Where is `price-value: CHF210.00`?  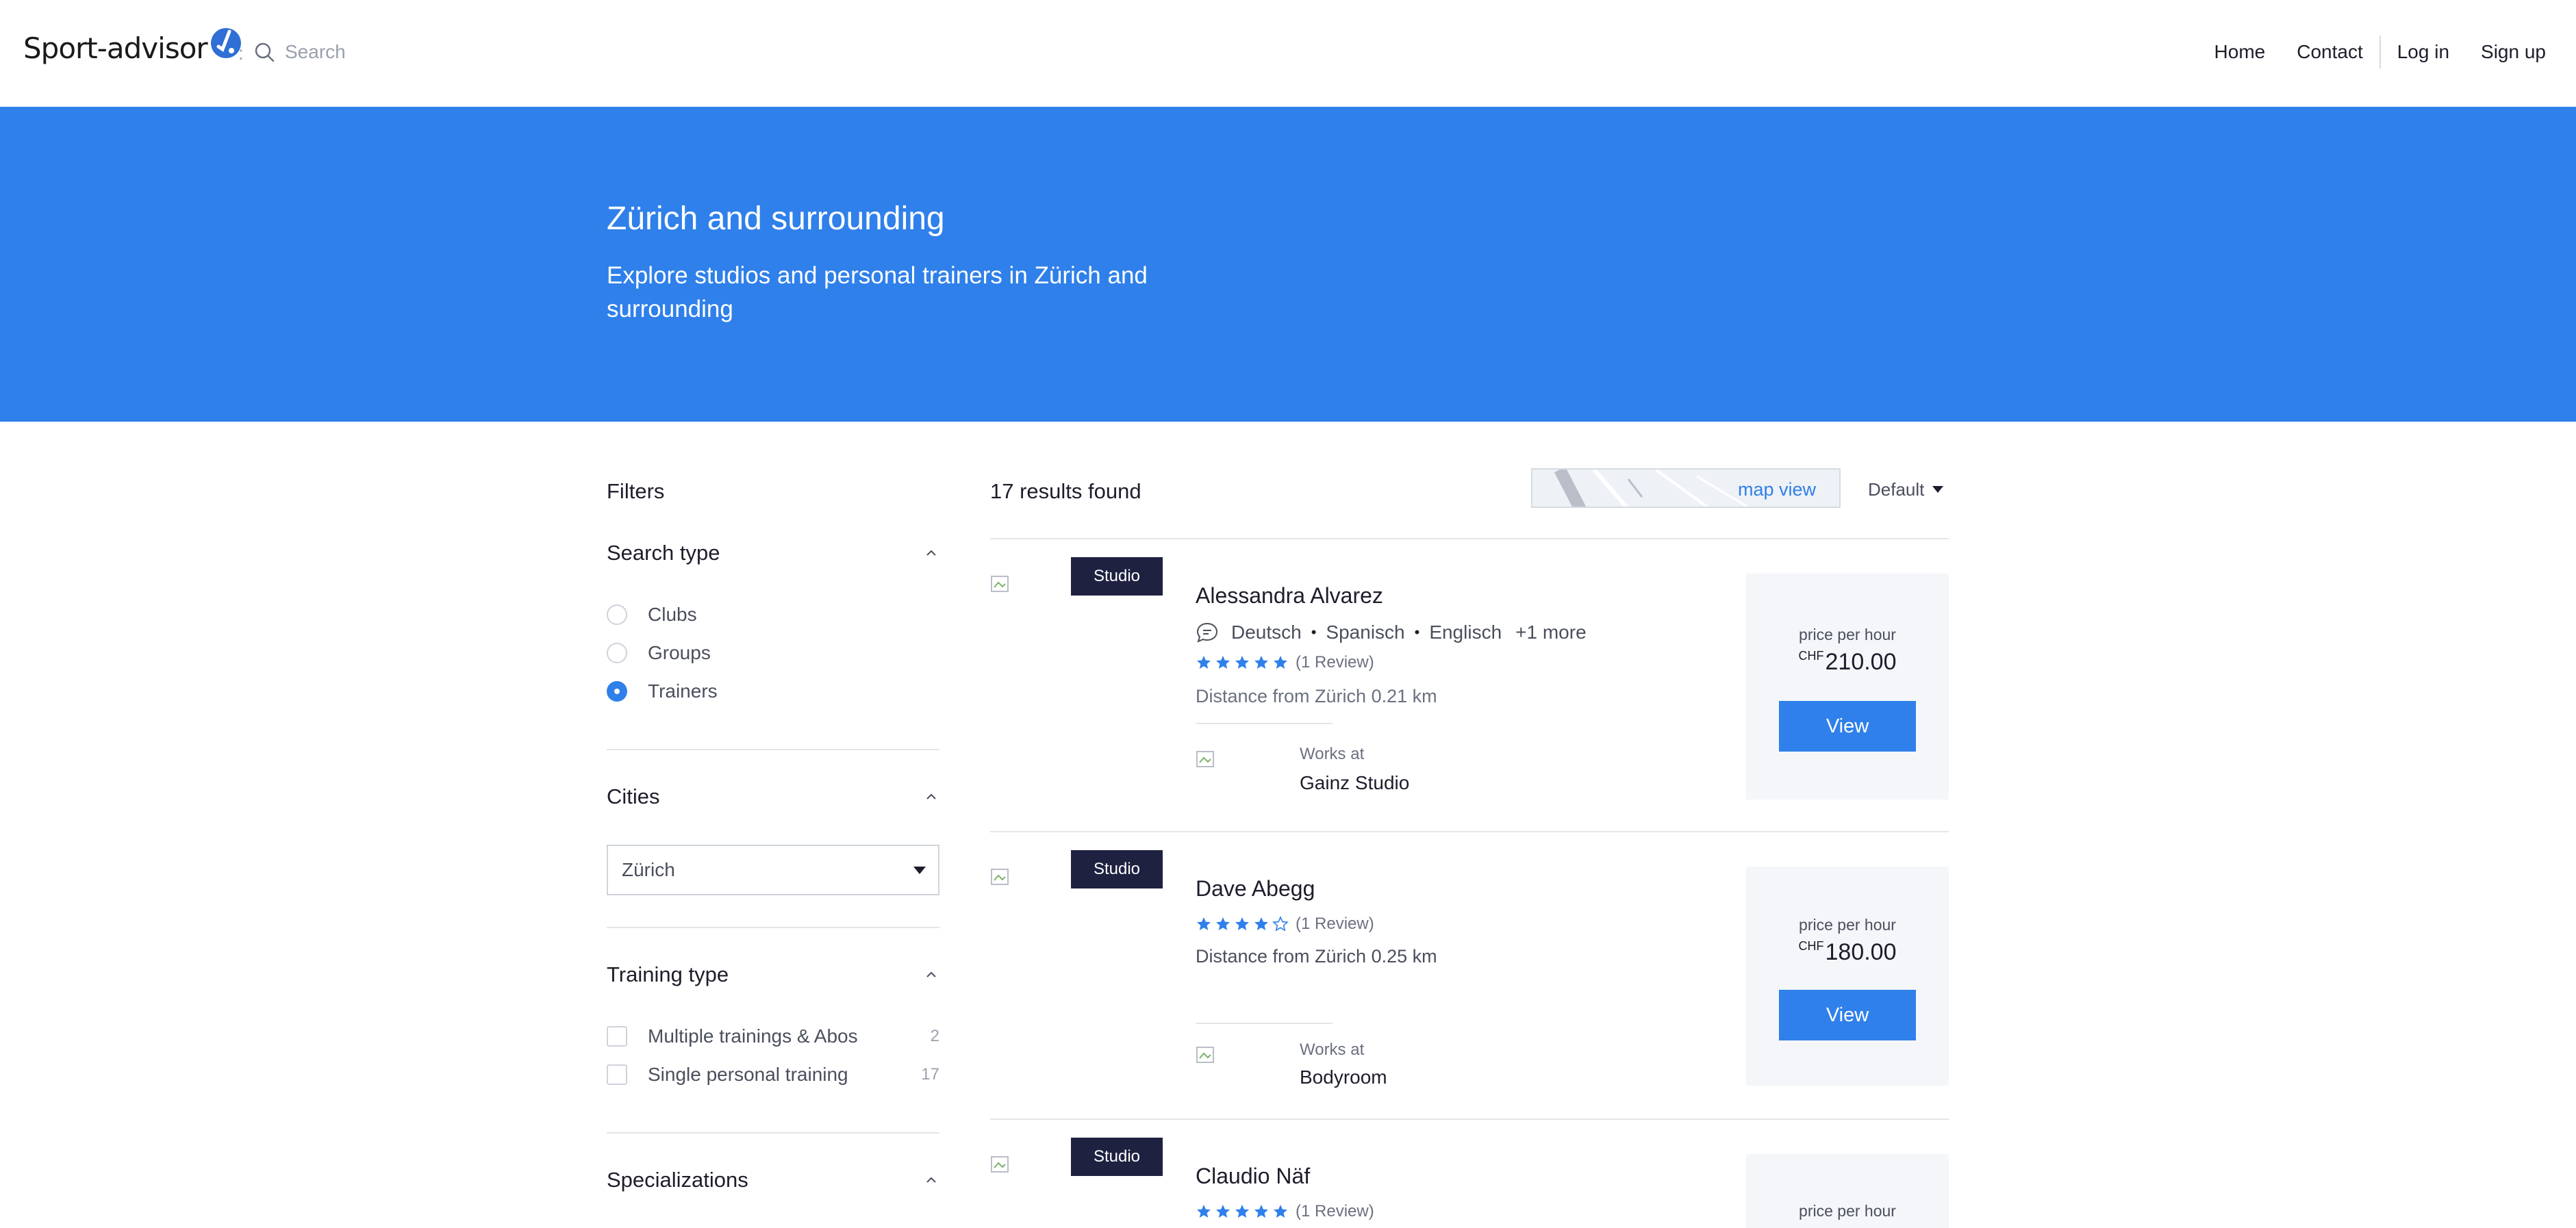
price-value: CHF210.00 is located at coordinates (1847, 662).